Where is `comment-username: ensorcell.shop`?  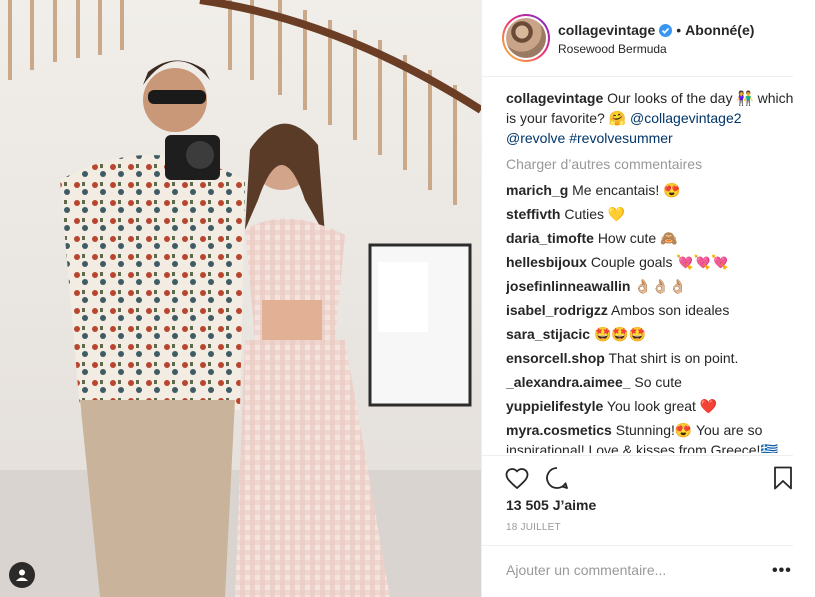
comment-username: ensorcell.shop is located at coordinates (555, 358).